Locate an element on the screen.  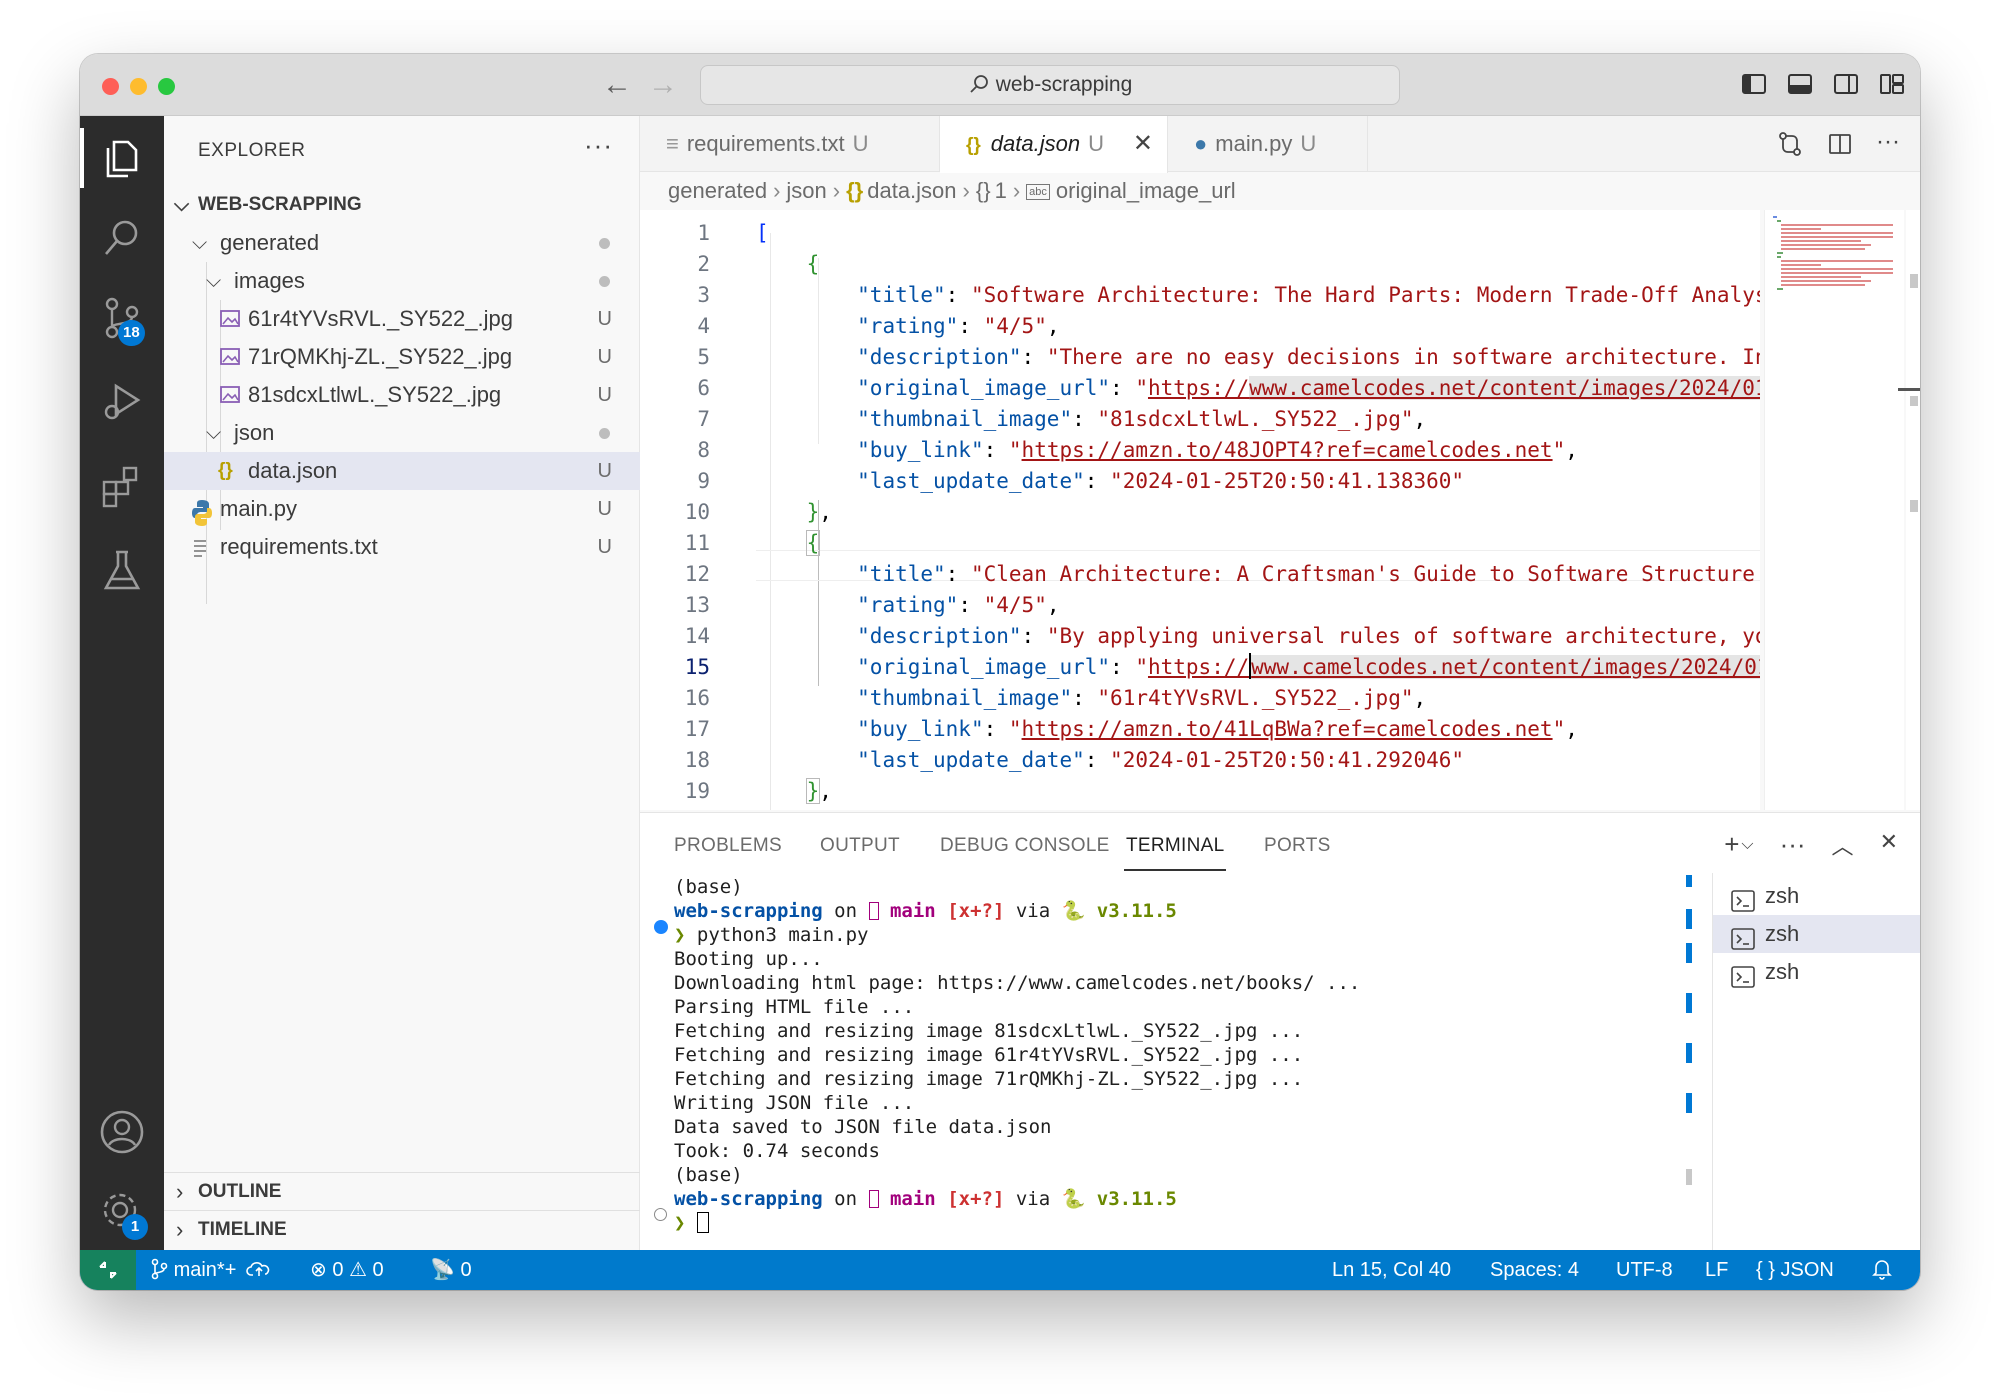
terminal-input-line: ❯ is located at coordinates (691, 1223).